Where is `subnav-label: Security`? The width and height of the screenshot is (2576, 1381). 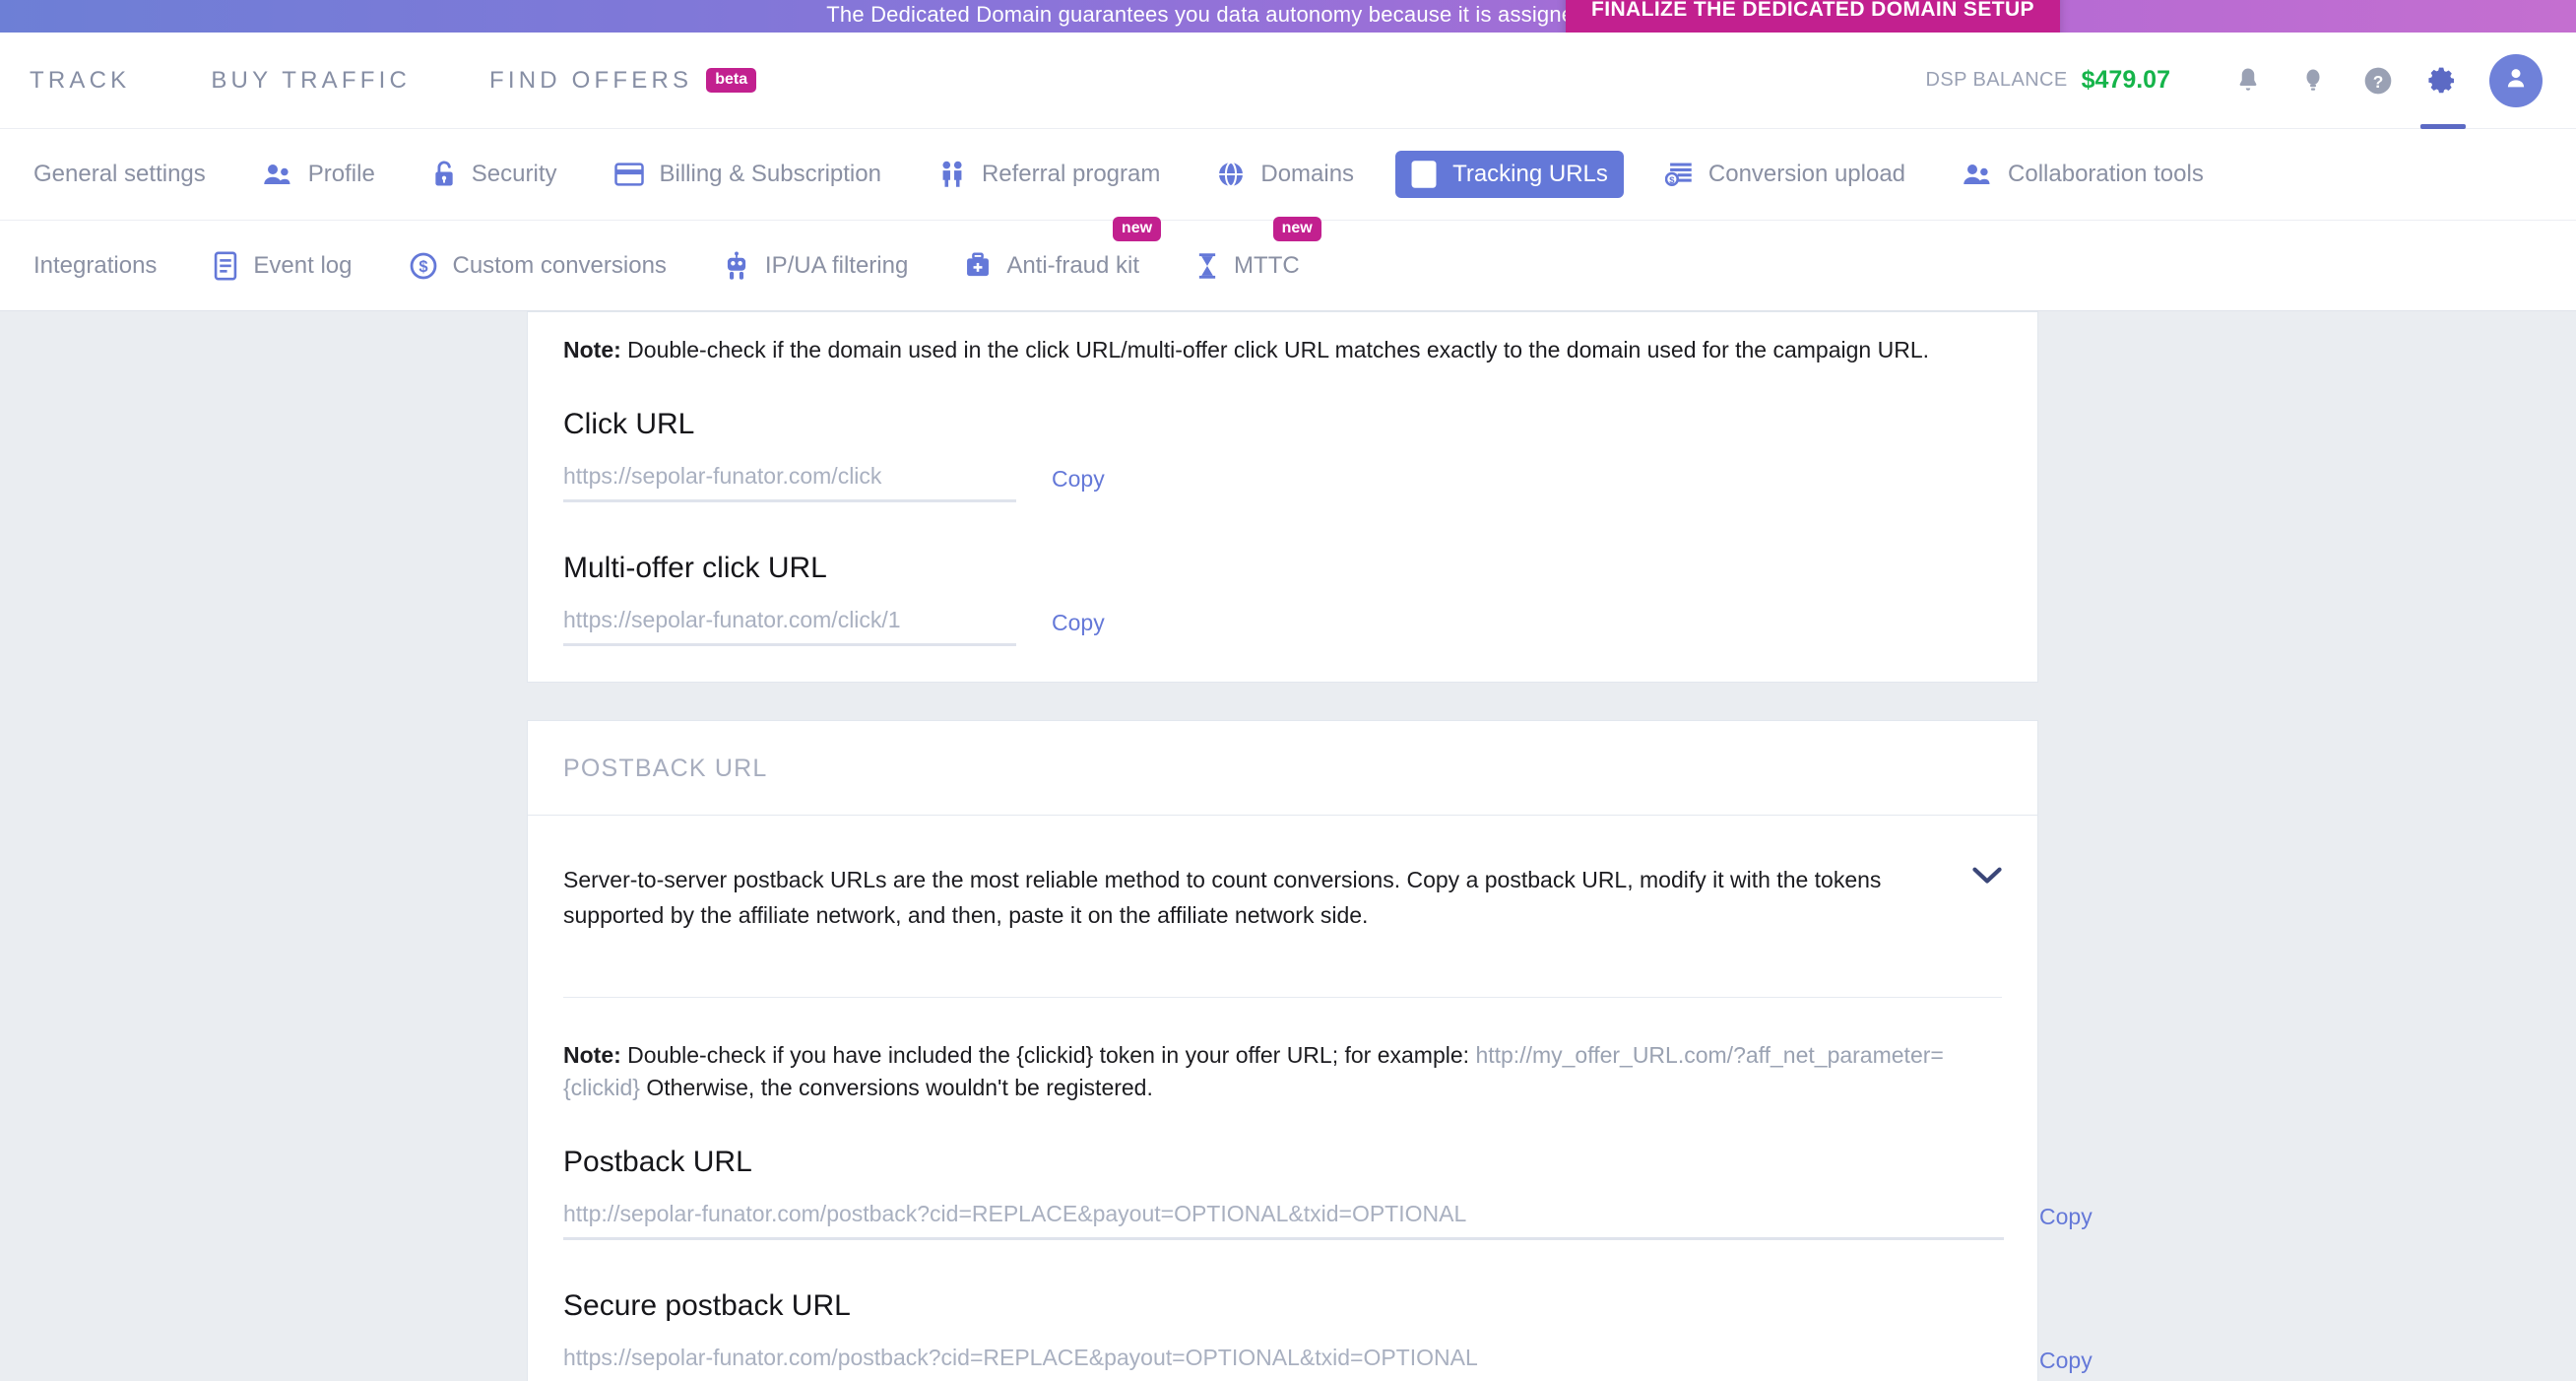 subnav-label: Security is located at coordinates (514, 174).